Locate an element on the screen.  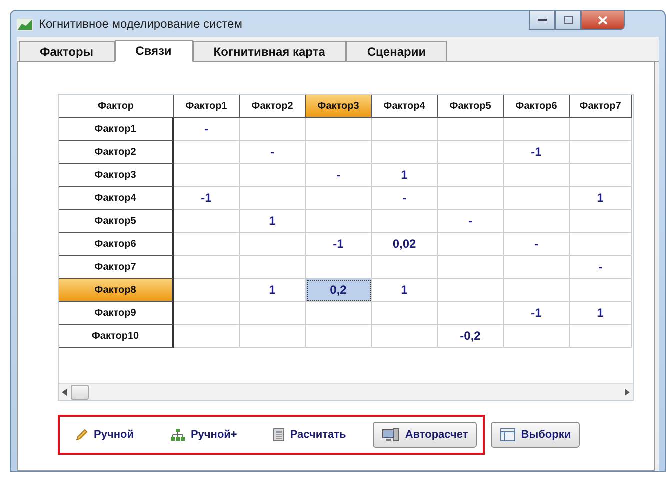
column-header: Фактор4 is located at coordinates (405, 106).